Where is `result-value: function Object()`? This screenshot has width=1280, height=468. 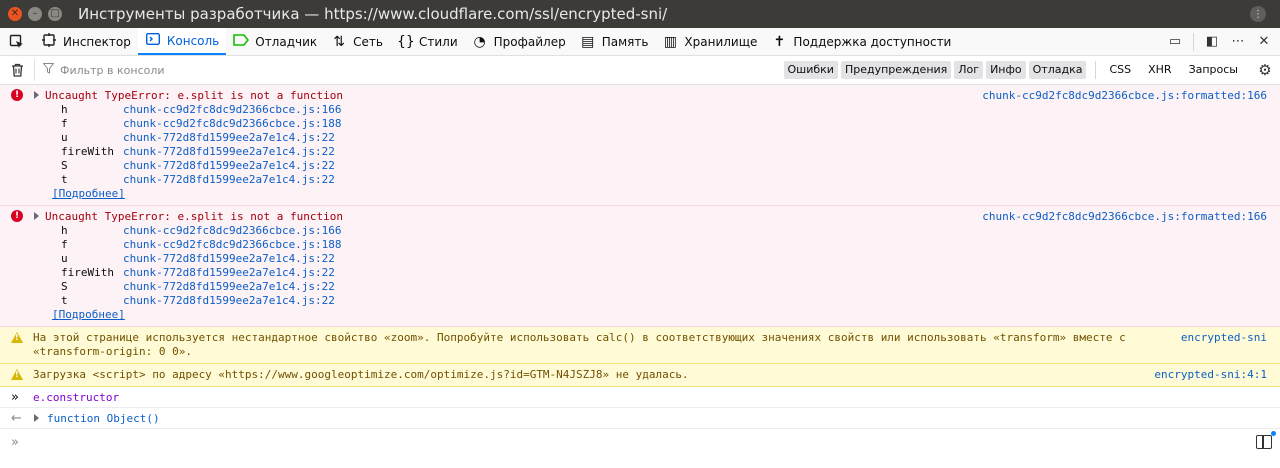
result-value: function Object() is located at coordinates (80, 418).